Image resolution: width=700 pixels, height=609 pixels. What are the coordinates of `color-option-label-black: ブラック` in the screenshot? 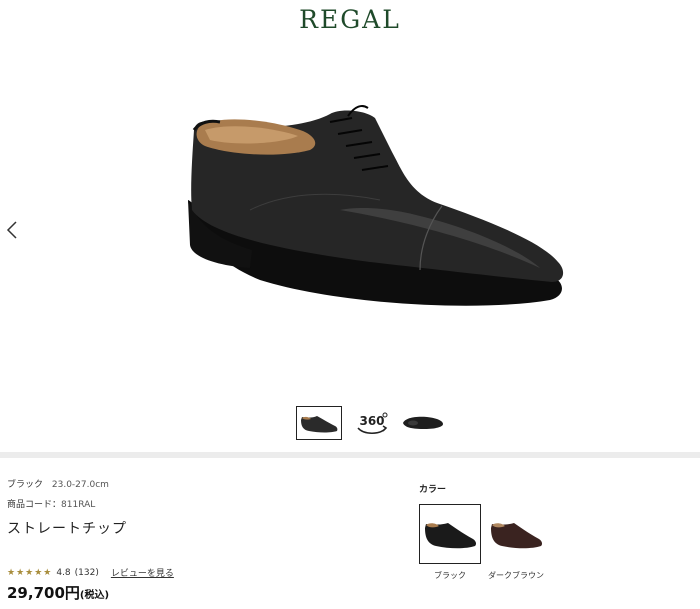 It's located at (450, 575).